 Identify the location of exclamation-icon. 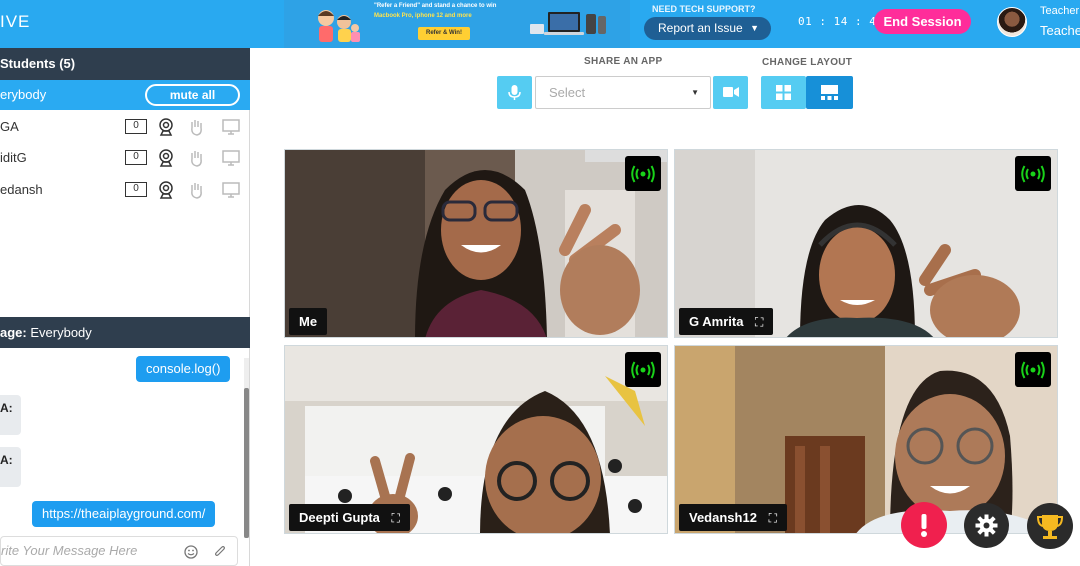
(924, 525).